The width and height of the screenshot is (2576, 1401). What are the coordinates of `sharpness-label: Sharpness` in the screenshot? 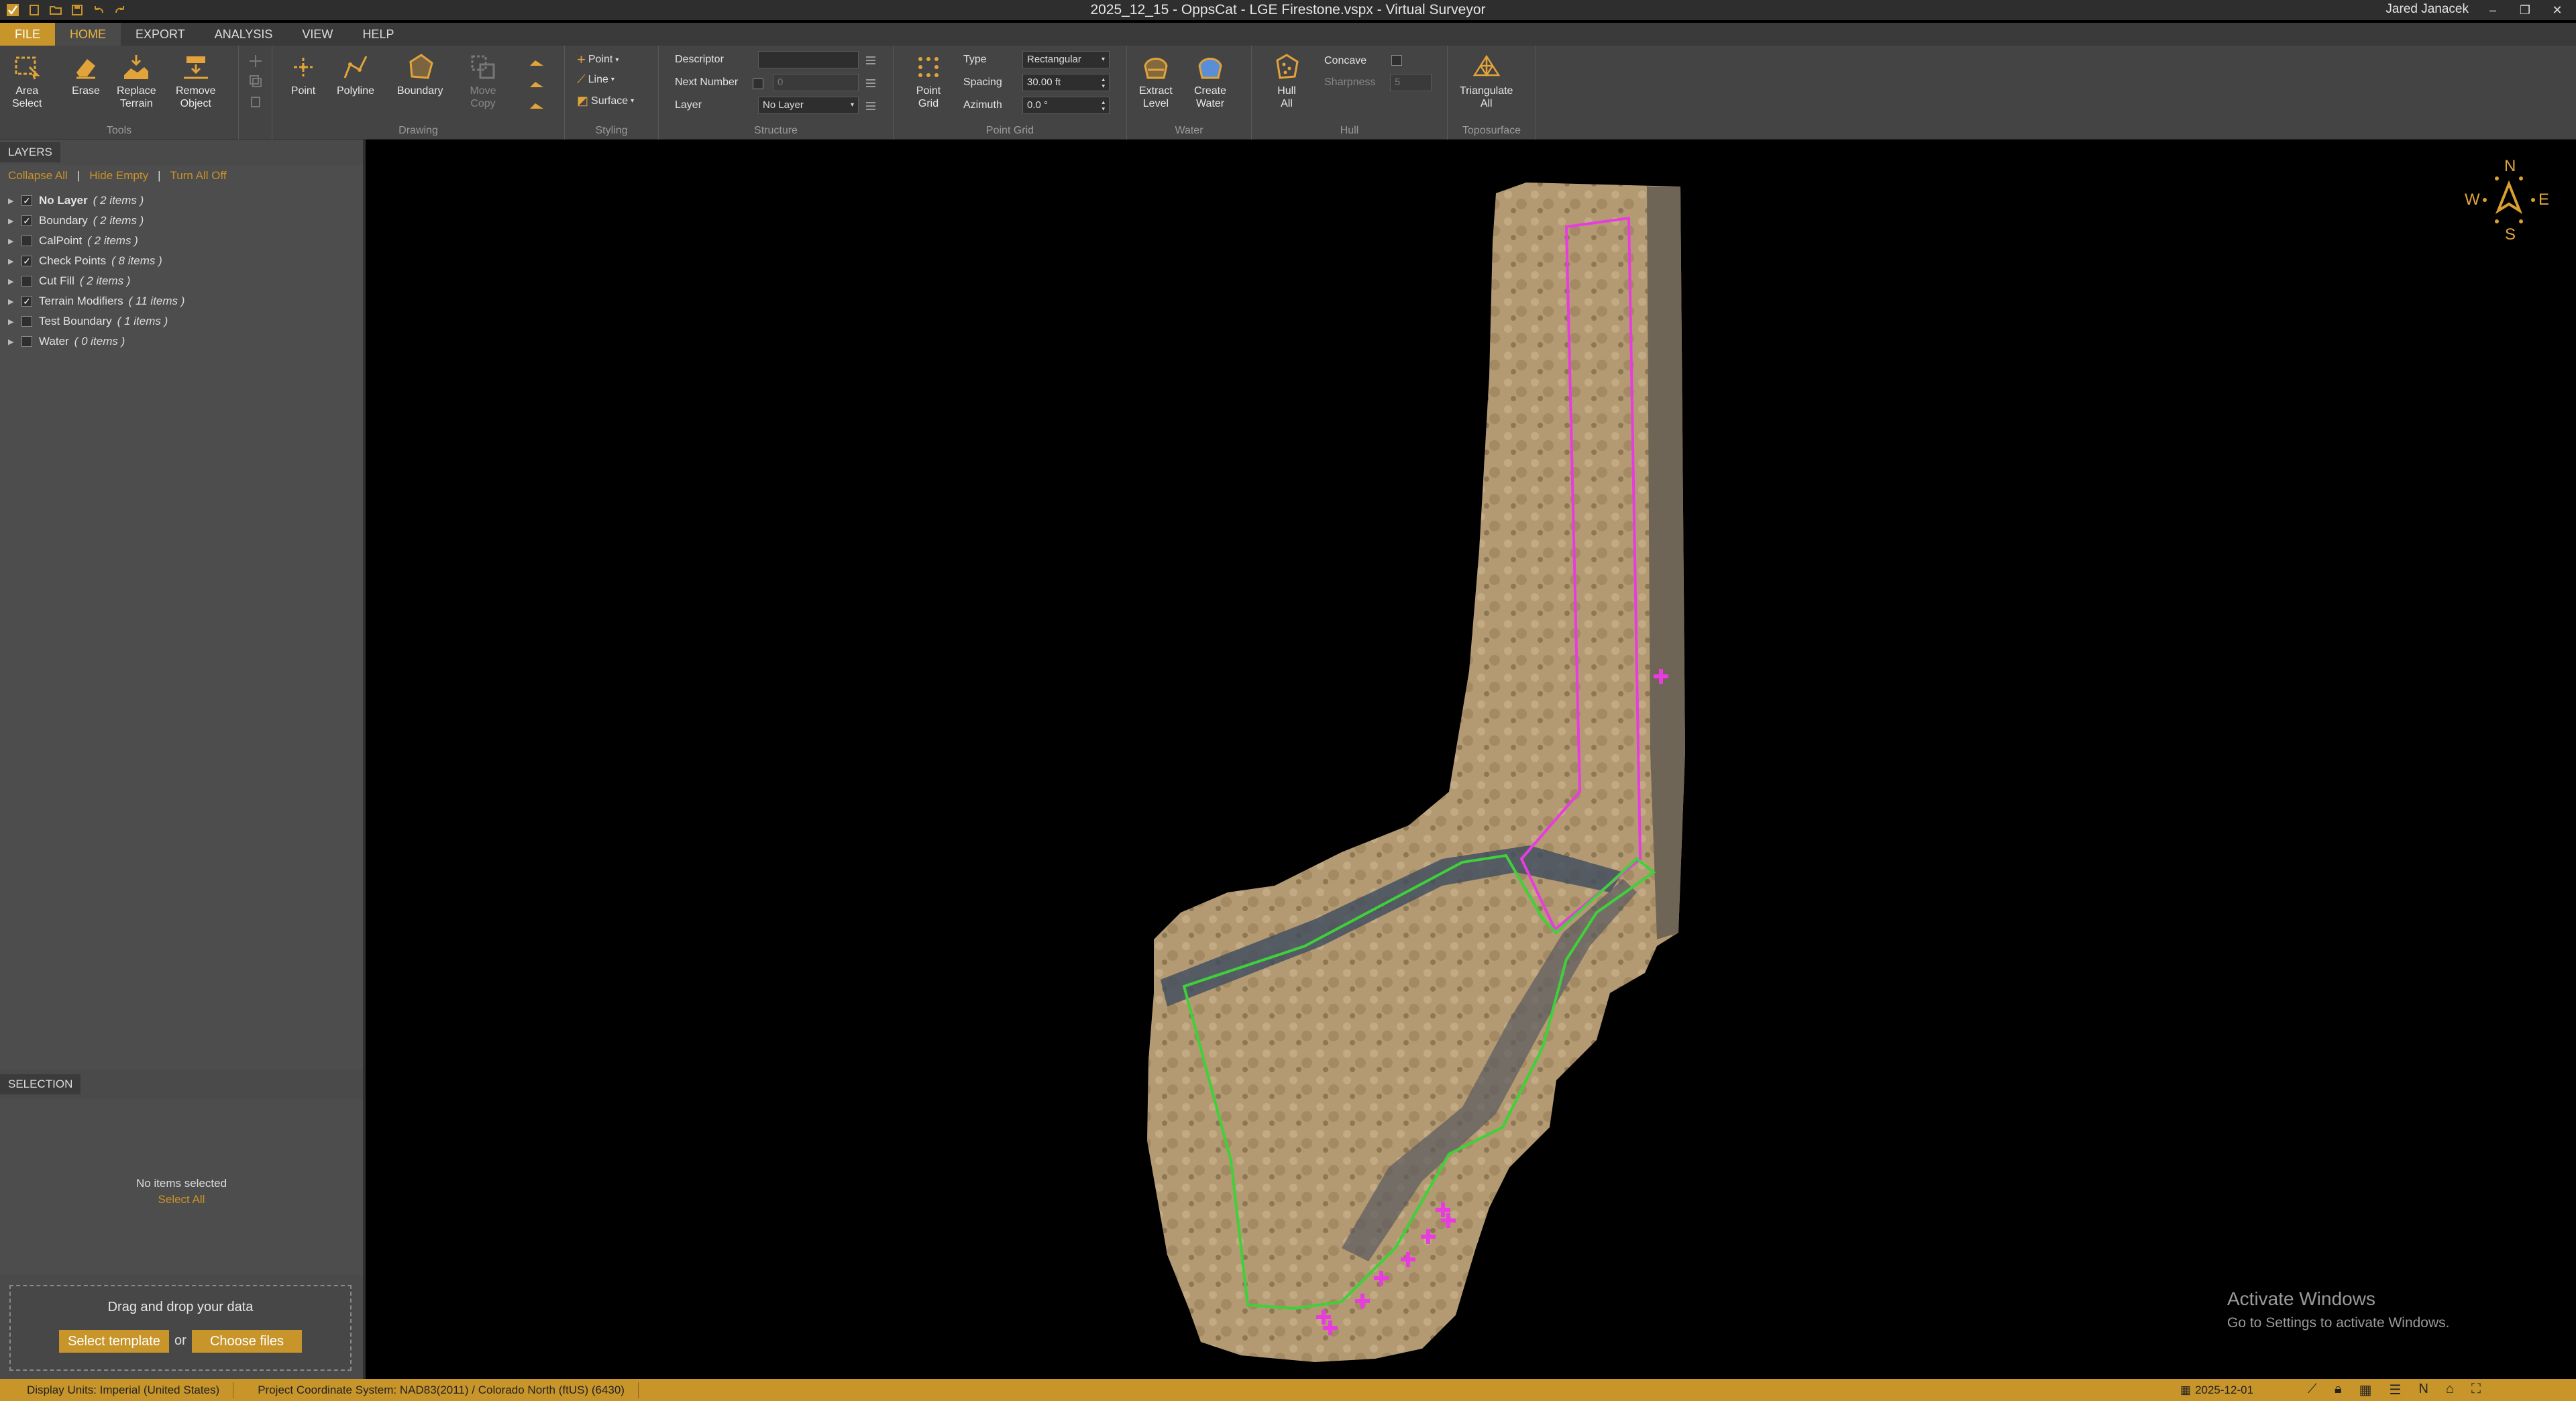 It's located at (1350, 82).